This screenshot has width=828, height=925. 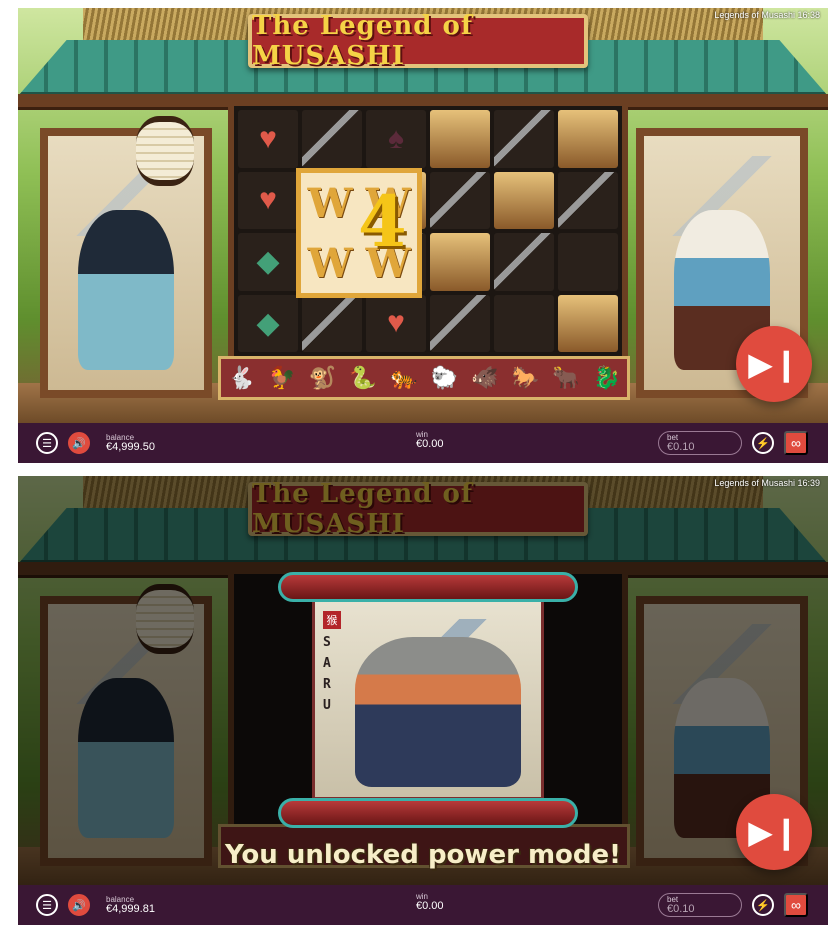 I want to click on rooster-icon: 🐓, so click(x=282, y=377).